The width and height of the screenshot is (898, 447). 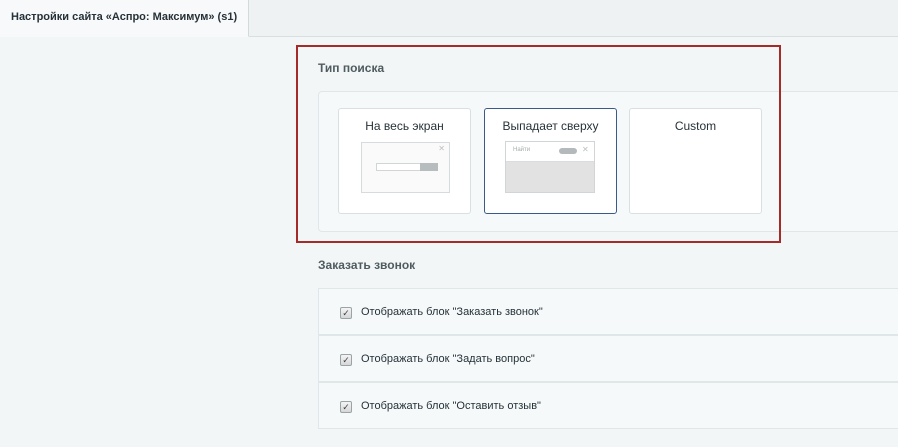 I want to click on search-option-label: Custom, so click(x=695, y=126).